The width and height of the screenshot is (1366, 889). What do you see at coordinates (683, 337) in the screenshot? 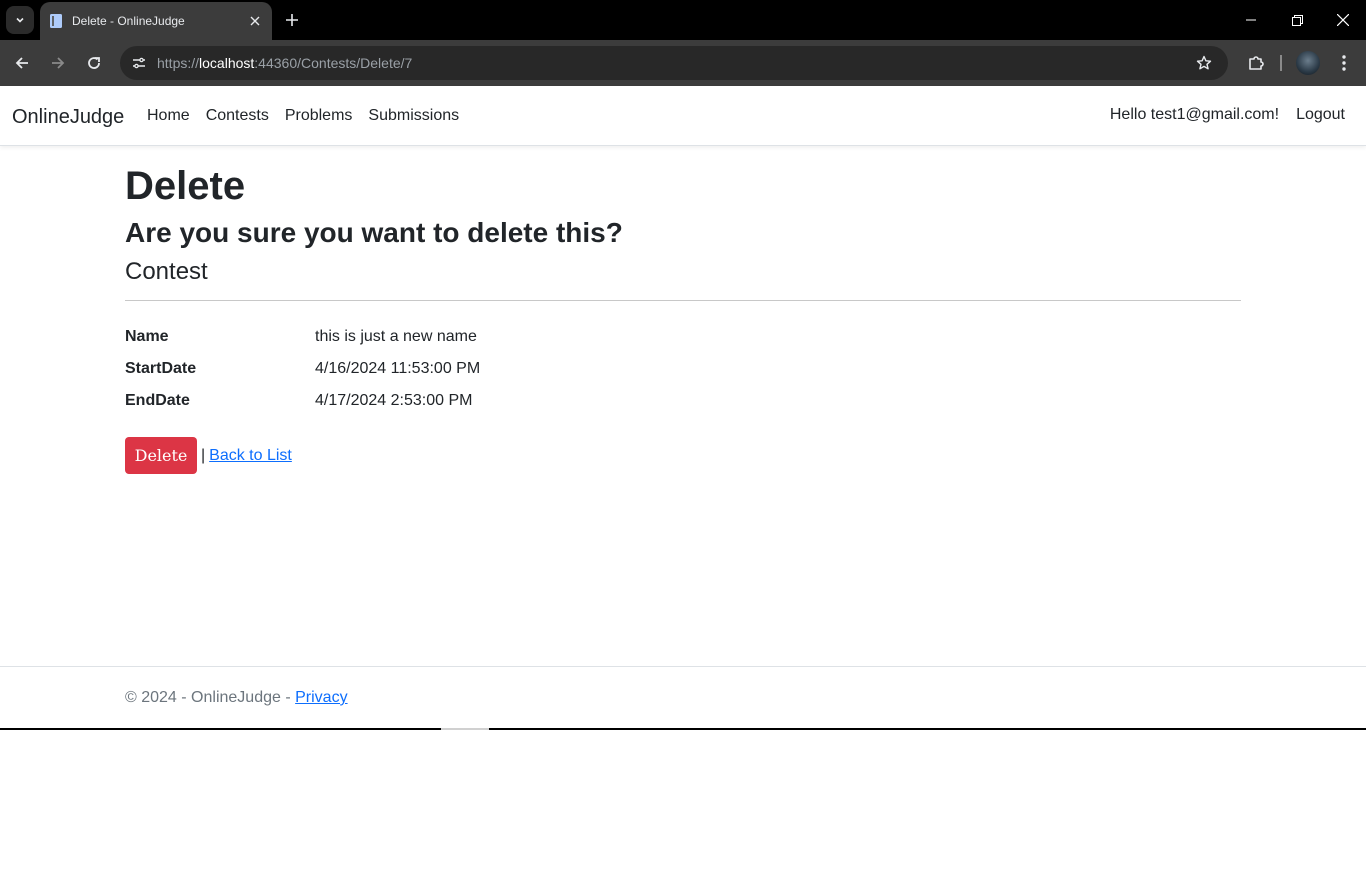
I see `detail-row-name: Name this is just a new name` at bounding box center [683, 337].